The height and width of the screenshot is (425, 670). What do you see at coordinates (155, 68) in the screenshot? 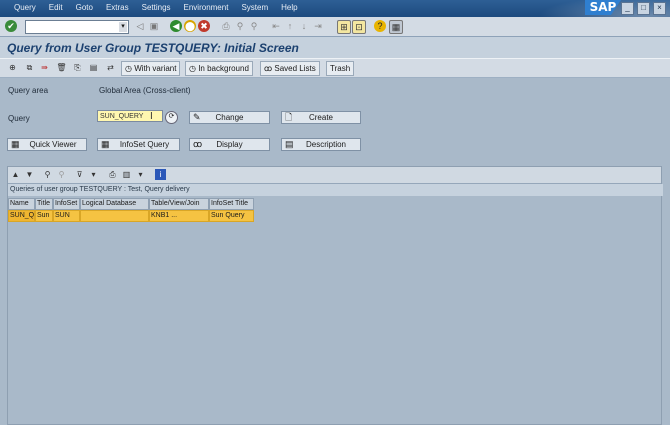
I see `with-variant-label: With variant` at bounding box center [155, 68].